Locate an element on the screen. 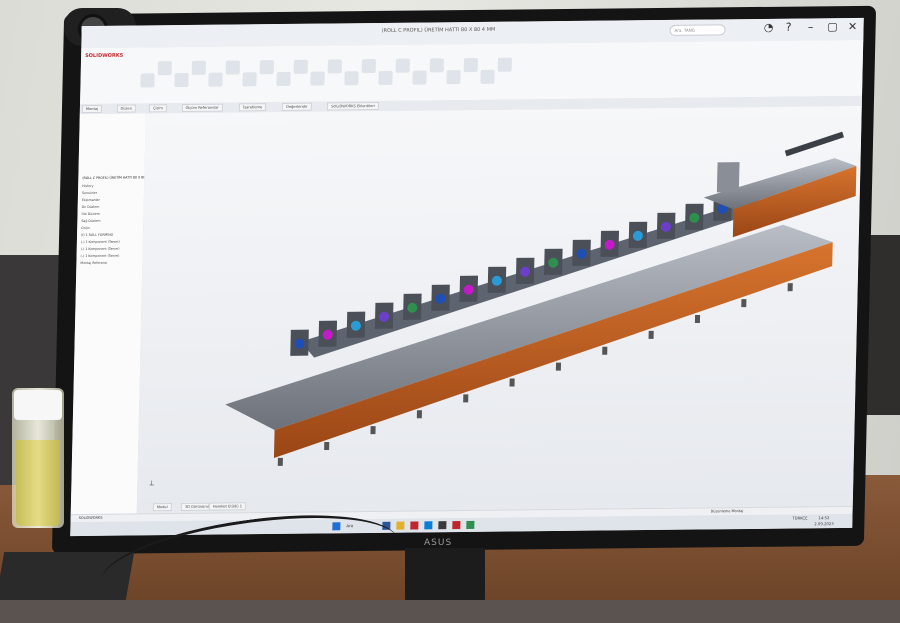  tree-item: Orijin is located at coordinates (85, 228).